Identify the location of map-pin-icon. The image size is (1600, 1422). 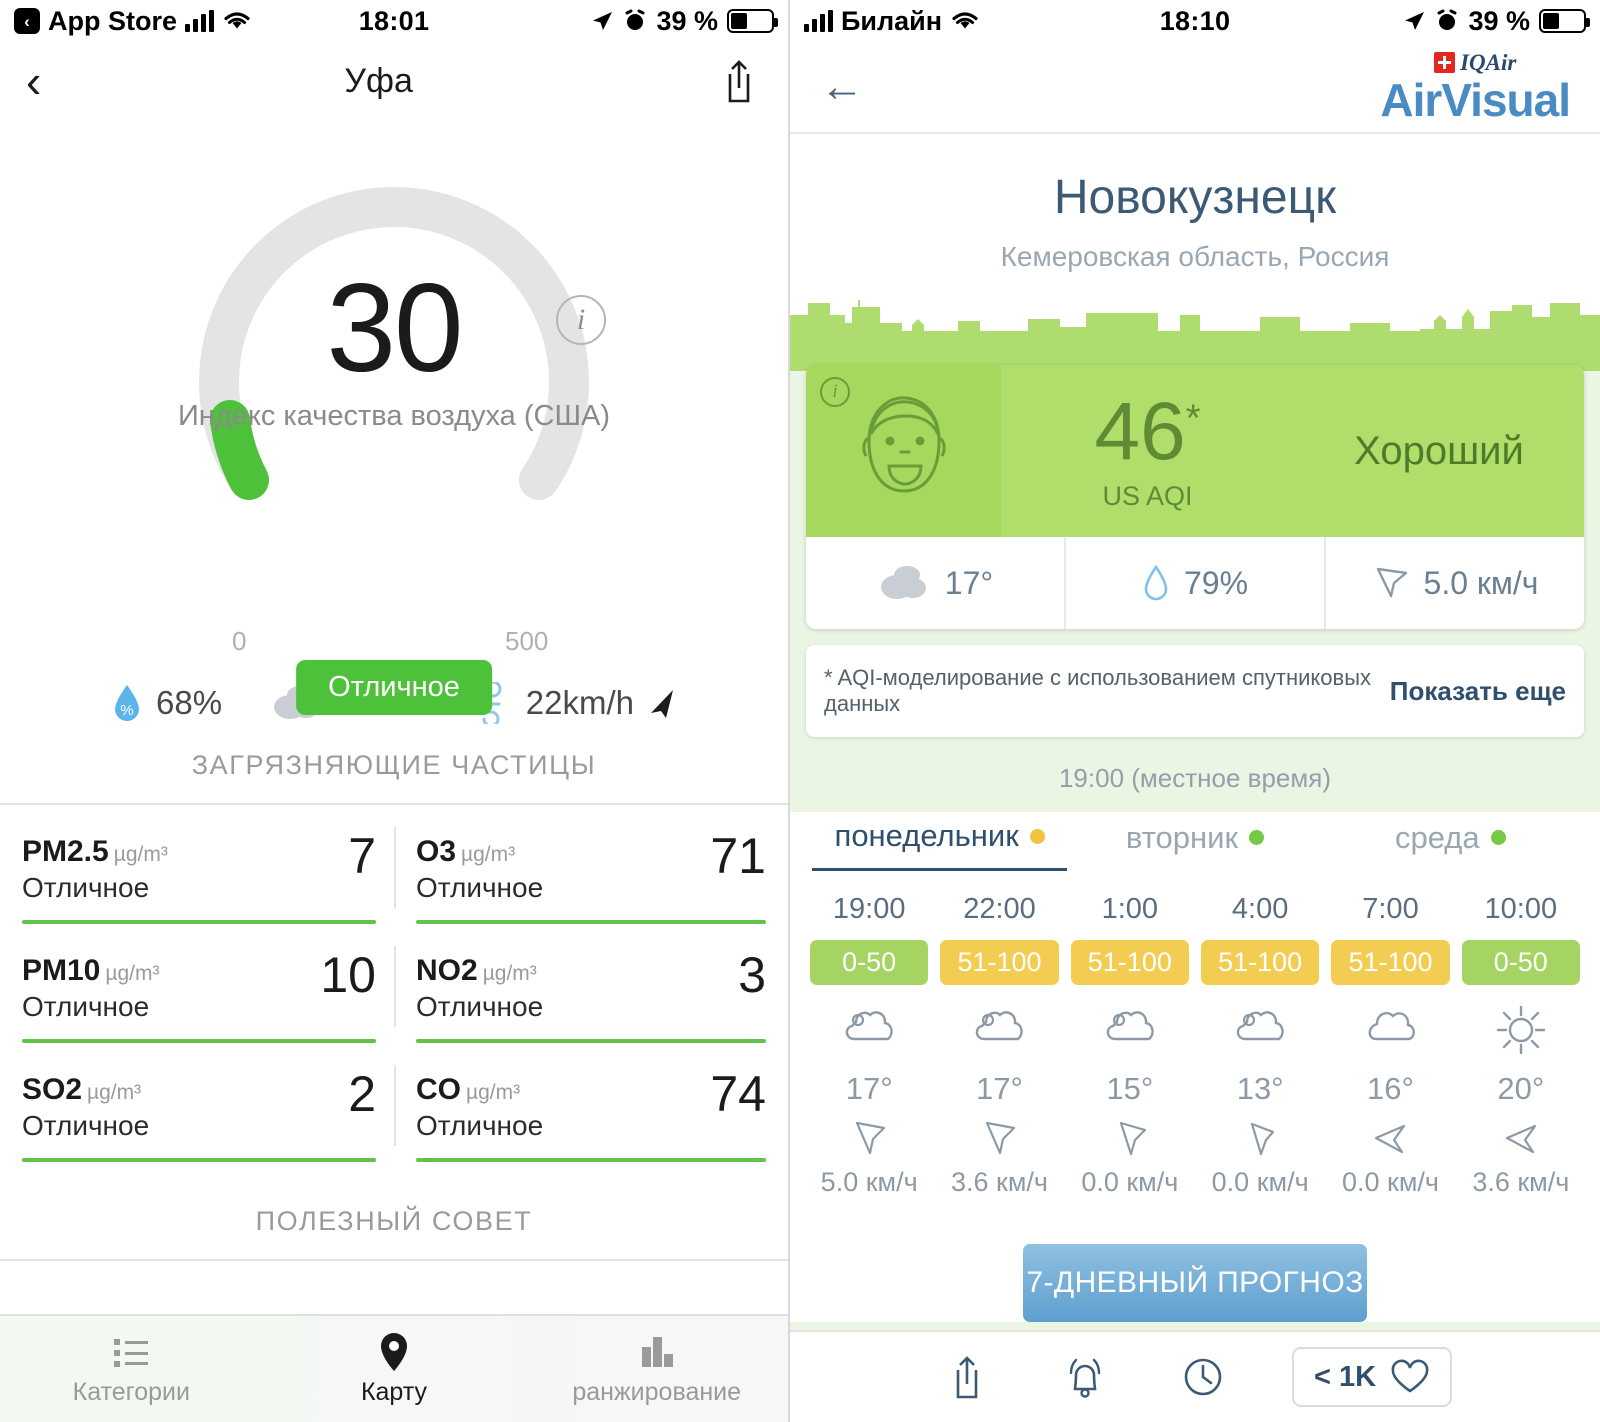
(394, 1352).